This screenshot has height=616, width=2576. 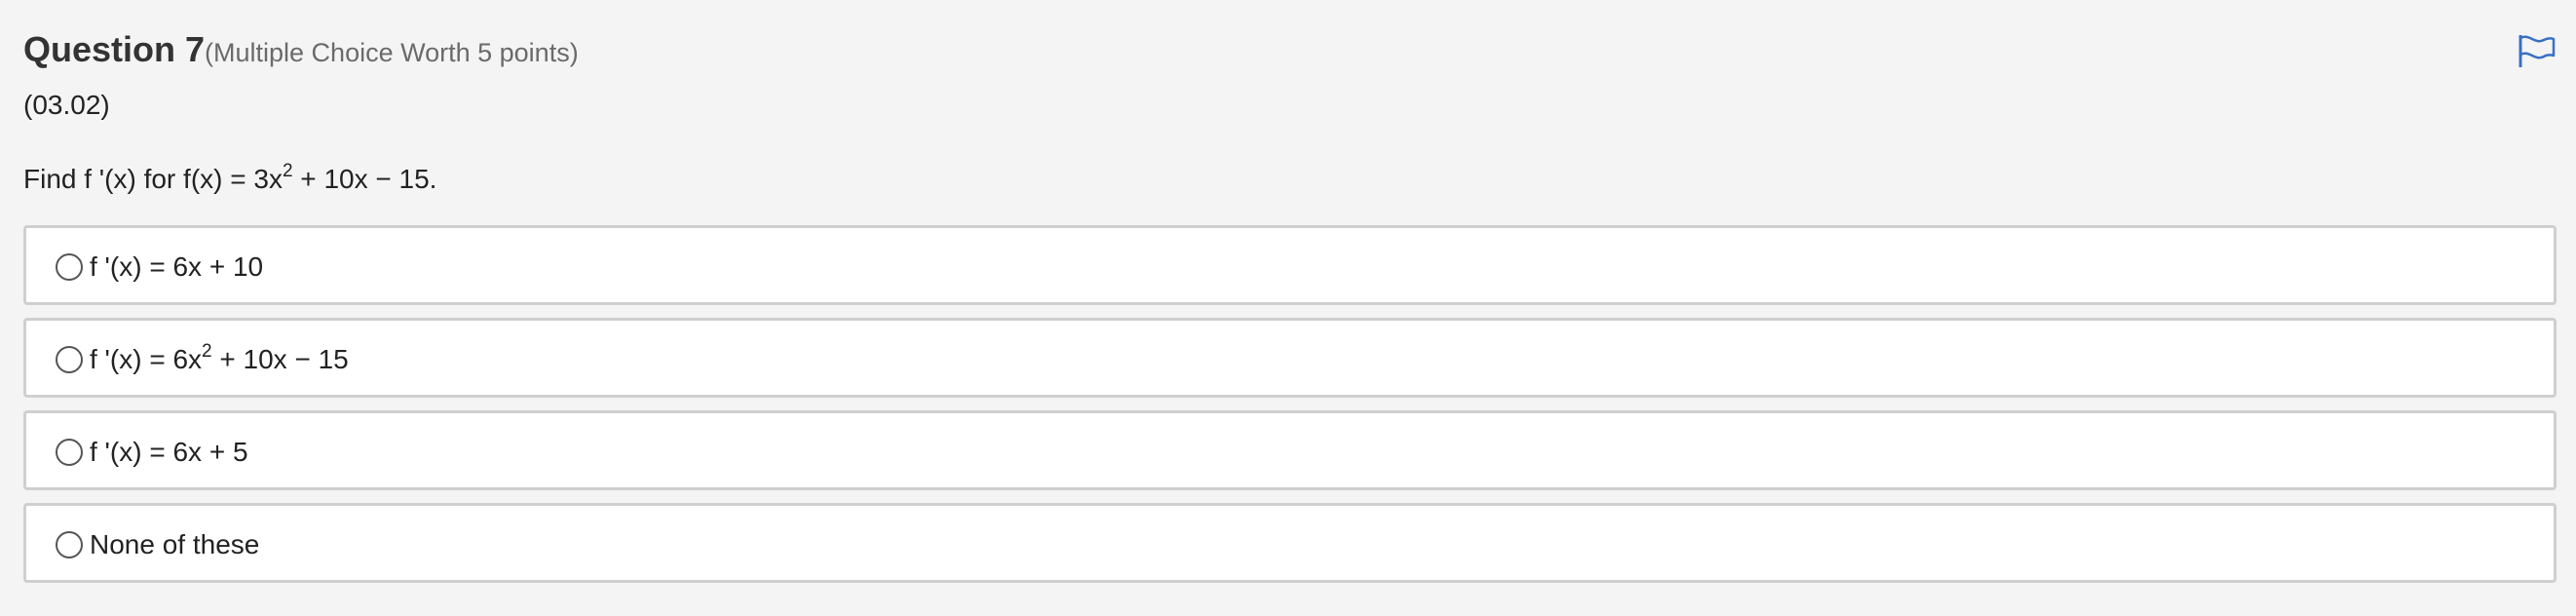 I want to click on question-worth: (Multiple Choice Worth 5 points), so click(x=392, y=52).